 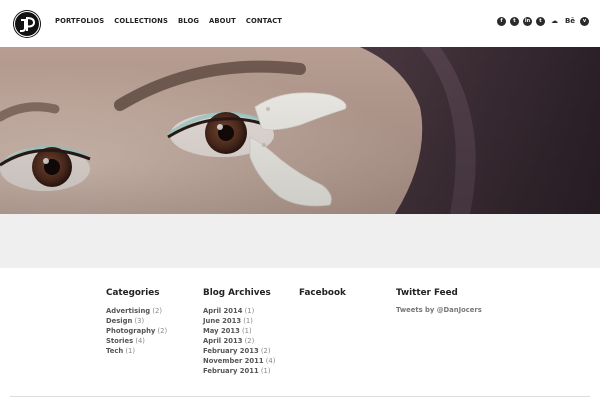 What do you see at coordinates (222, 21) in the screenshot?
I see `nav-about: ABOUT` at bounding box center [222, 21].